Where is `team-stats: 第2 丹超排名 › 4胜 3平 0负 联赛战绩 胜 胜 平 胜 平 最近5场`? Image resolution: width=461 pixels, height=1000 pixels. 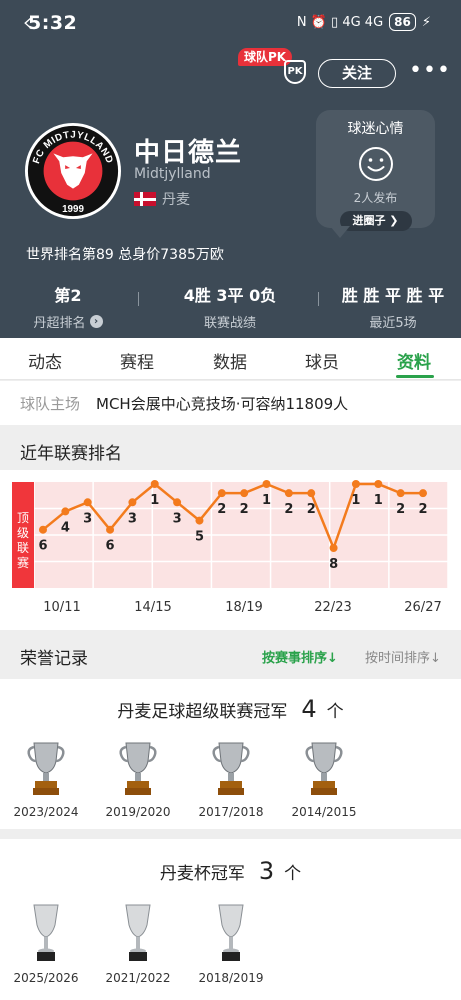
team-stats: 第2 丹超排名 › 4胜 3平 0负 联赛战绩 胜 胜 平 胜 平 最近5场 is located at coordinates (230, 306).